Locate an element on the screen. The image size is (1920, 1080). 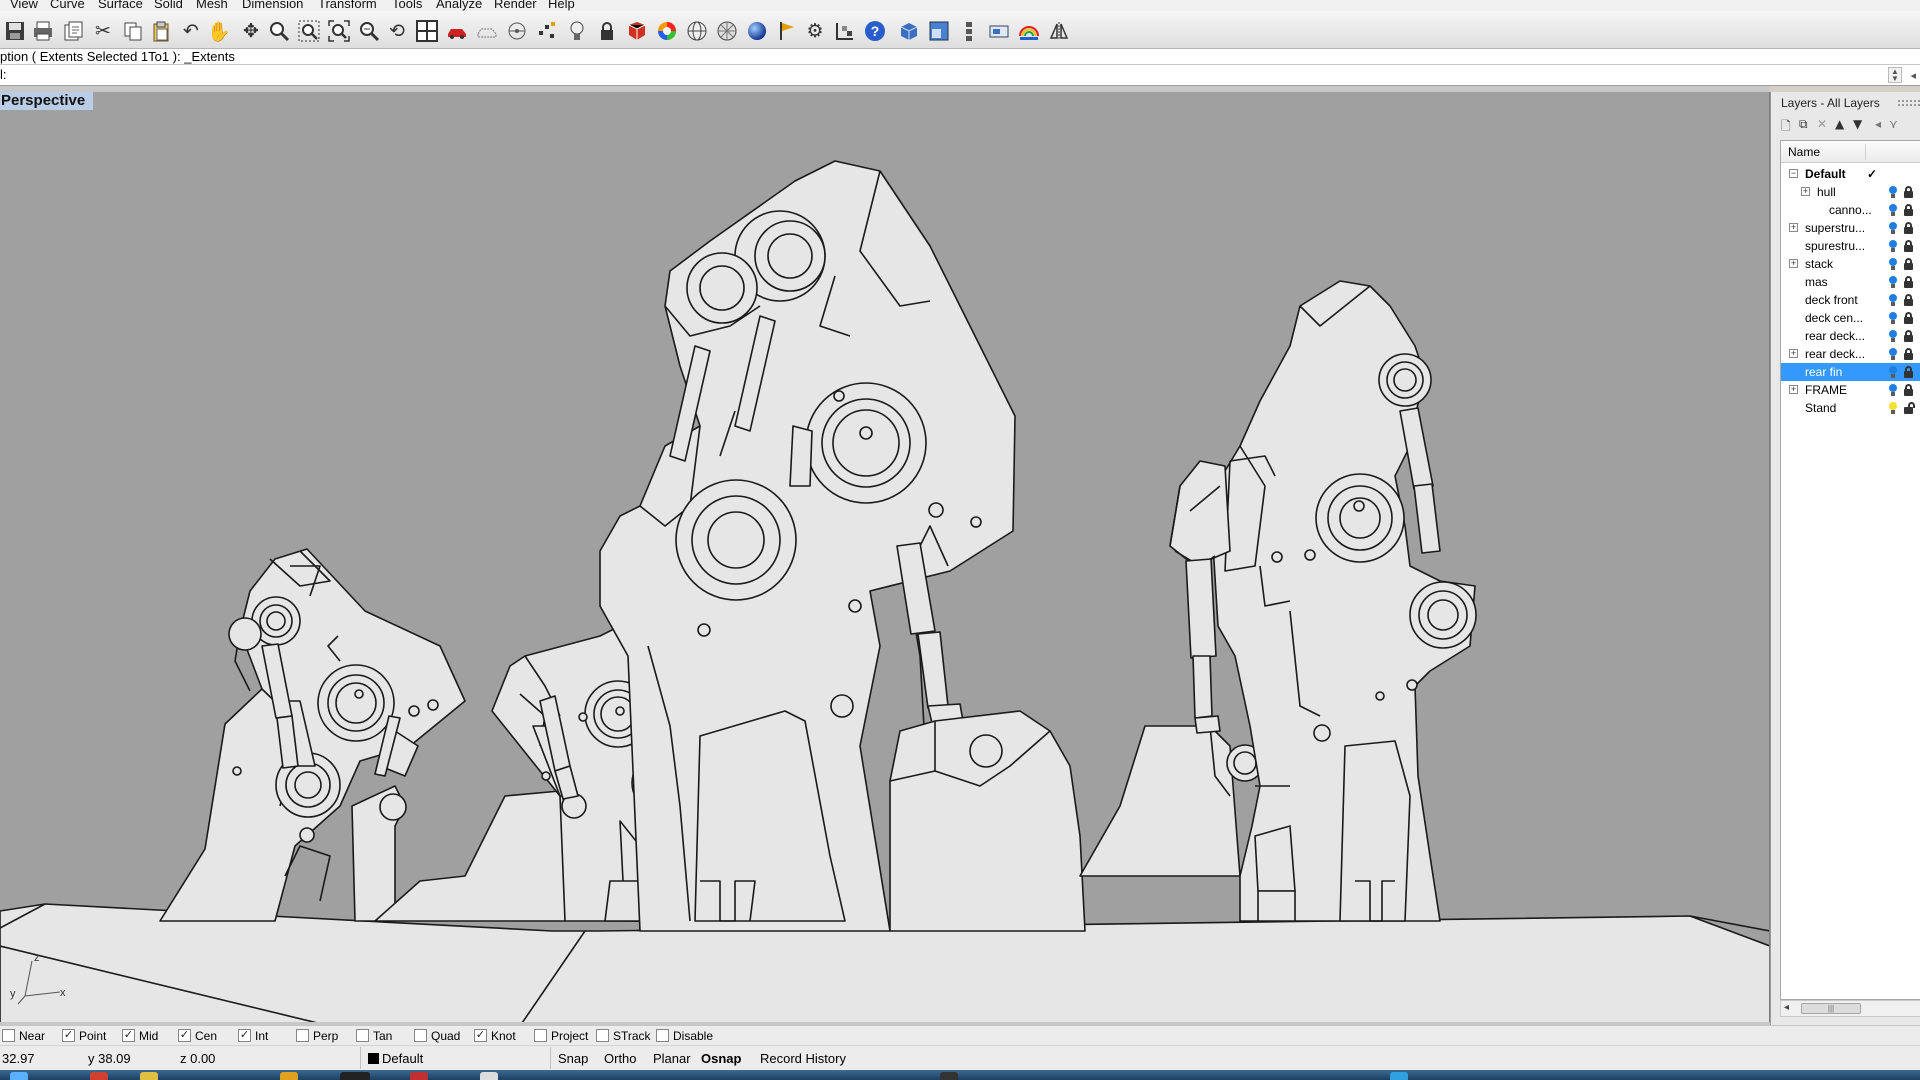
mirror-icon is located at coordinates (1059, 31).